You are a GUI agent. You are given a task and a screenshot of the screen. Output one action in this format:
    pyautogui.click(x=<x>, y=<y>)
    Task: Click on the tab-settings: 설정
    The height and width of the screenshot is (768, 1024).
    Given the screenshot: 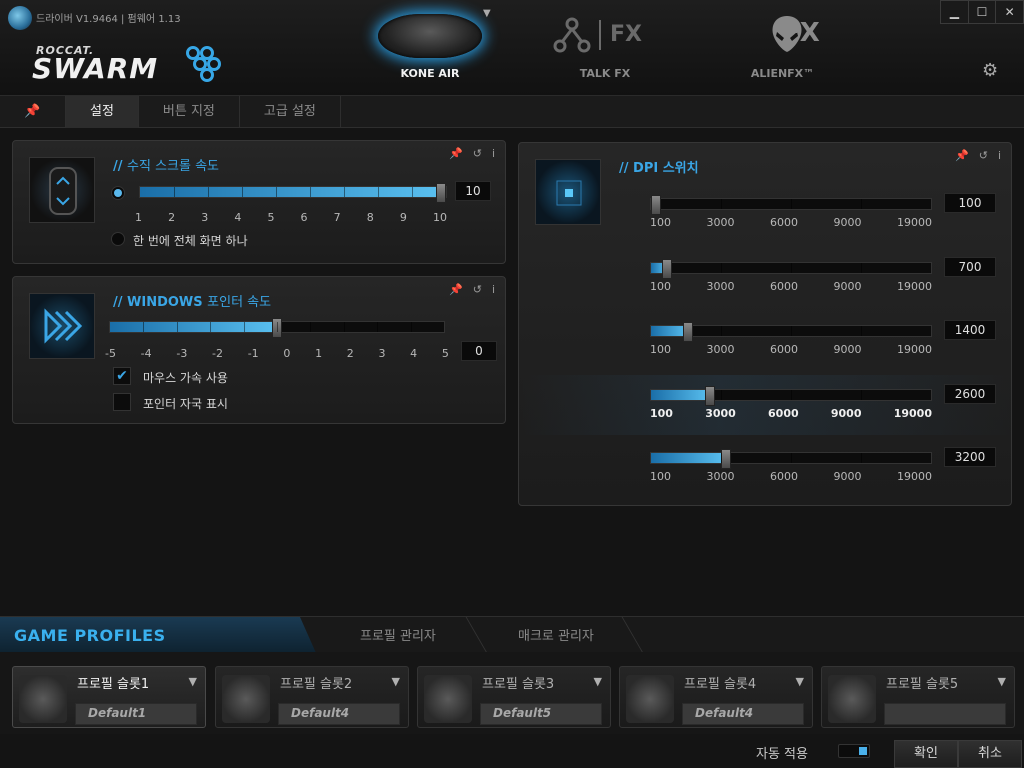 What is the action you would take?
    pyautogui.click(x=102, y=112)
    